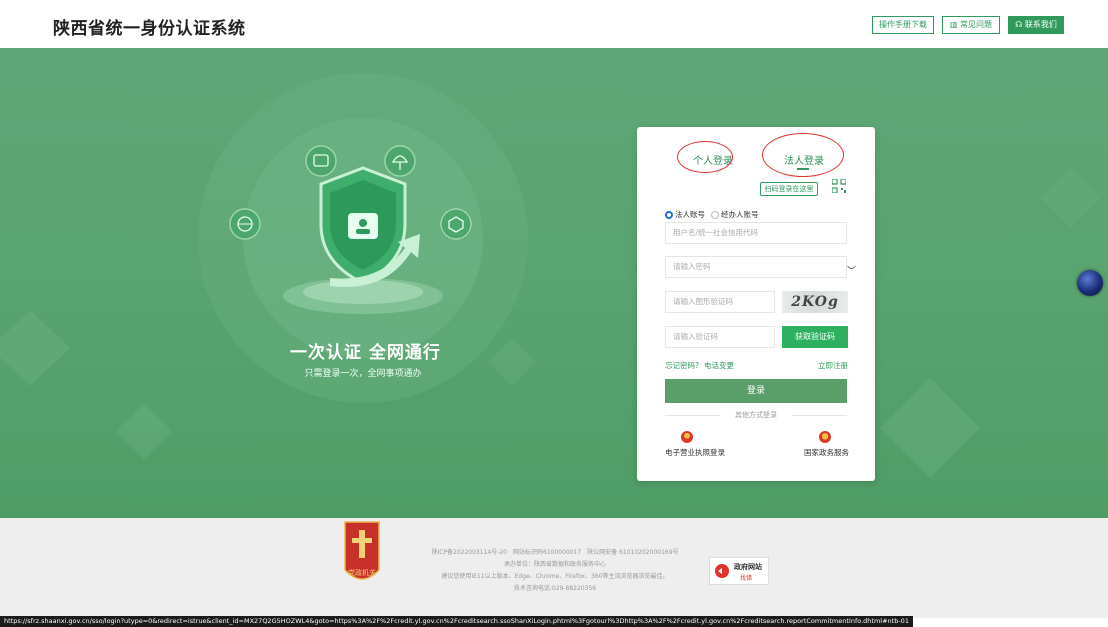  Describe the element at coordinates (1090, 283) in the screenshot. I see `floating-assistant-button` at that location.